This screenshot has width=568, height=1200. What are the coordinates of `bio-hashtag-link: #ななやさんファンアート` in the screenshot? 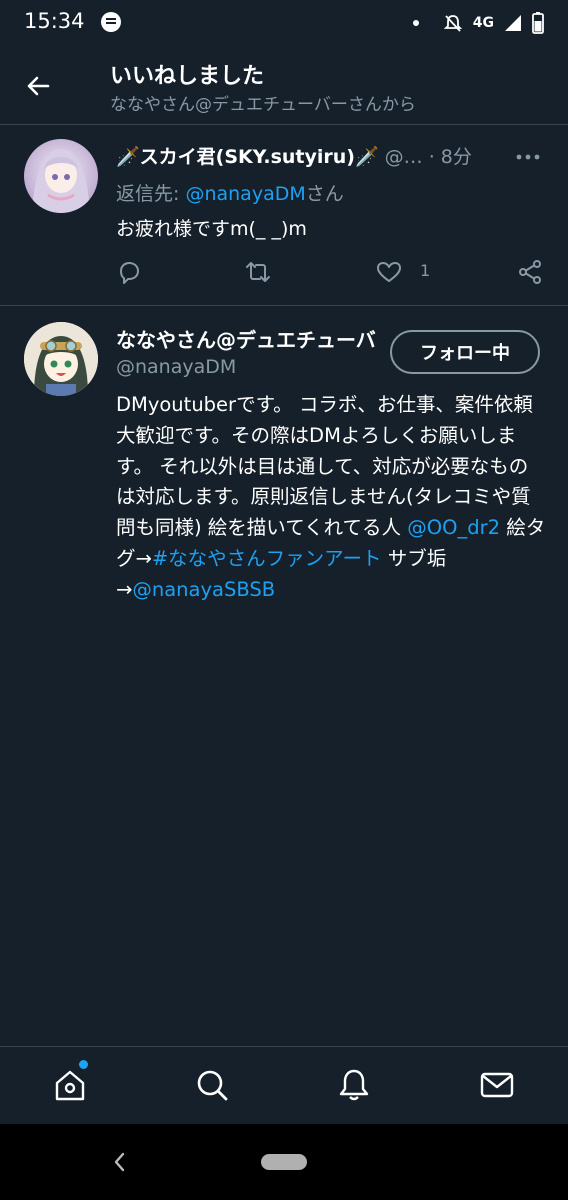 It's located at (267, 558).